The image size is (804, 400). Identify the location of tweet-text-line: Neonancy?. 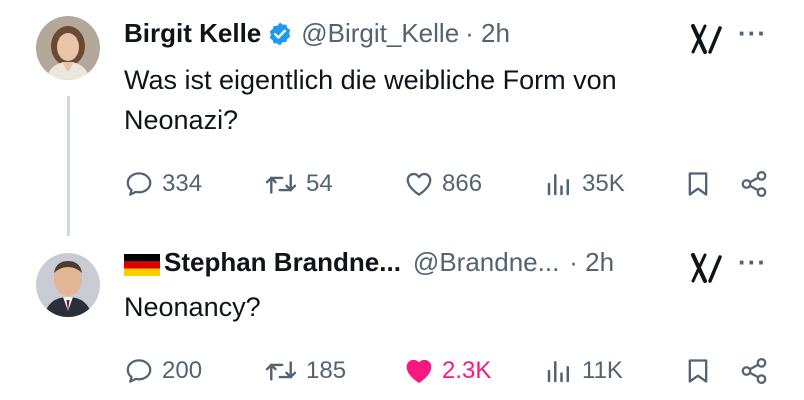
(192, 307).